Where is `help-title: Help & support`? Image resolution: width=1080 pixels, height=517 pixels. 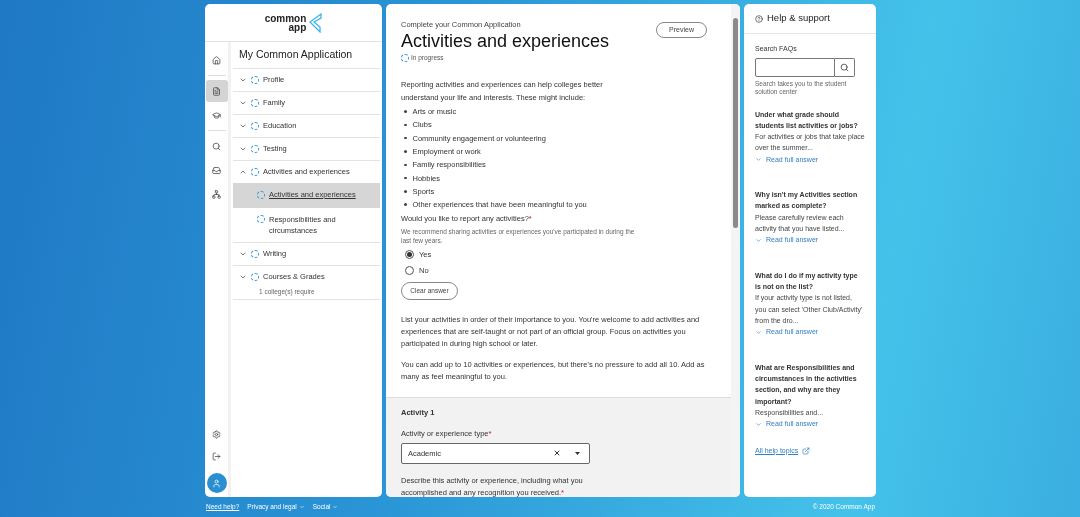 help-title: Help & support is located at coordinates (798, 18).